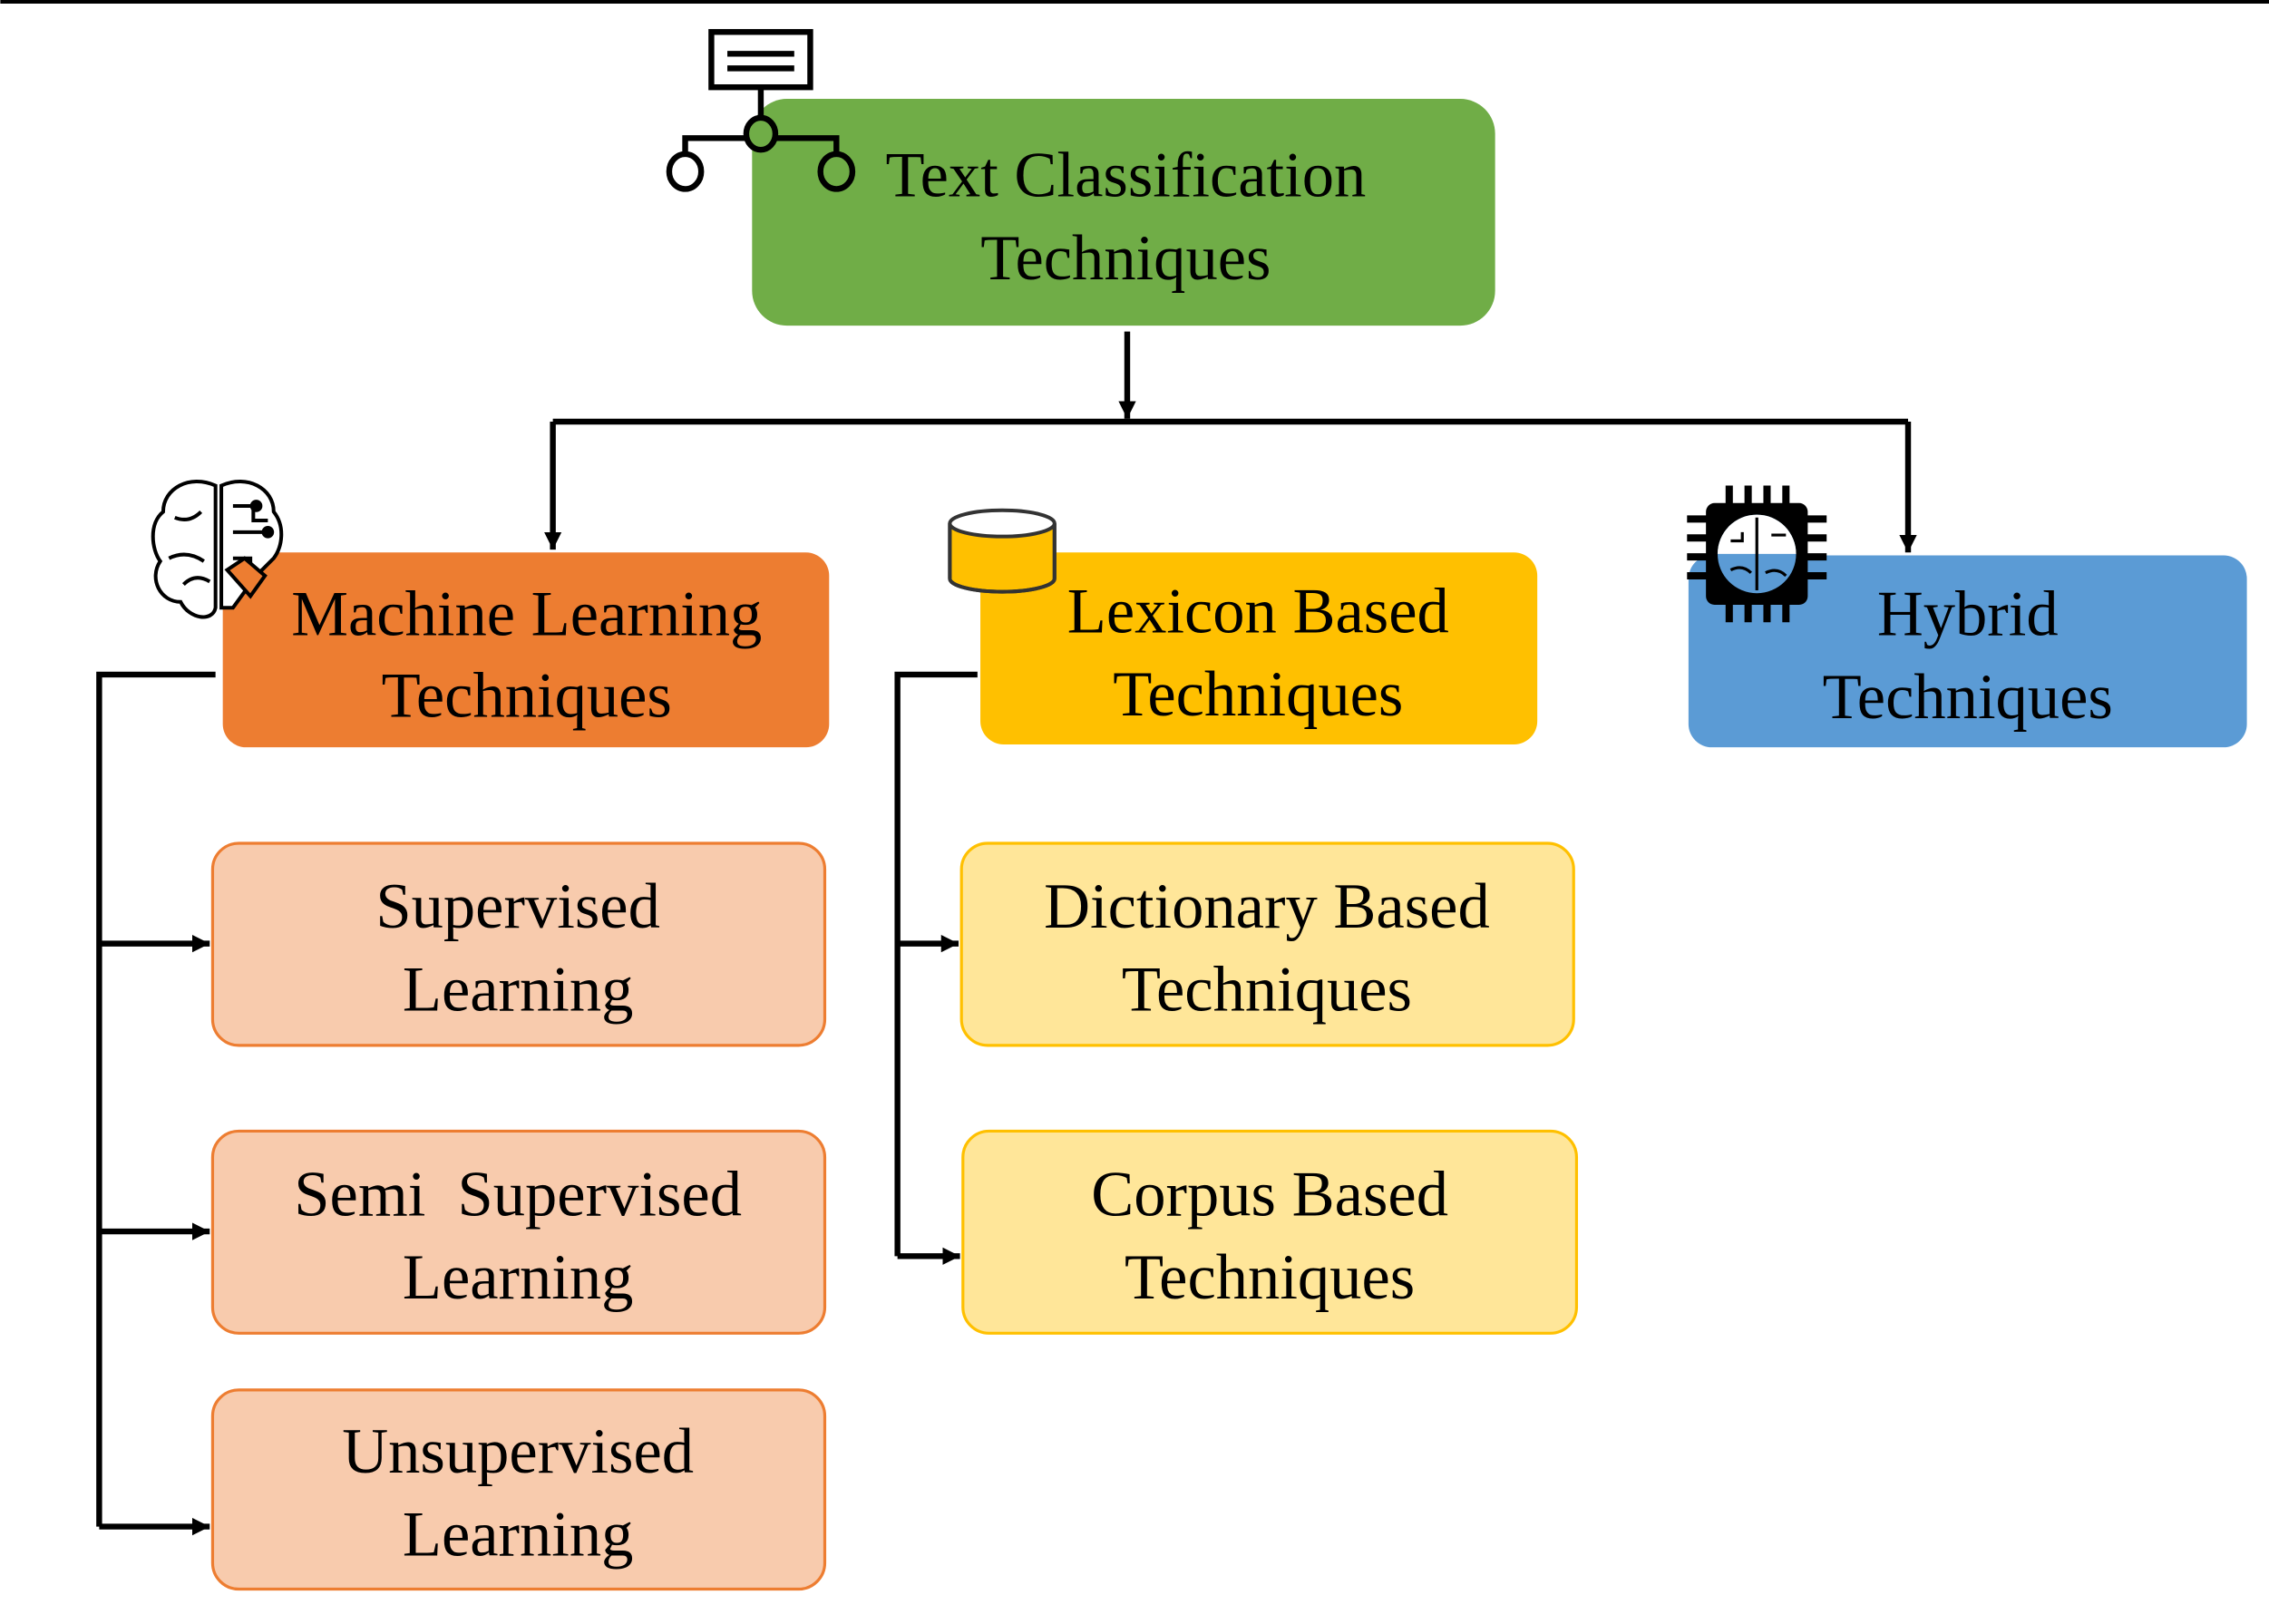 Image resolution: width=2269 pixels, height=1624 pixels. I want to click on machine-learning-node: Machine Learning Techniques, so click(526, 650).